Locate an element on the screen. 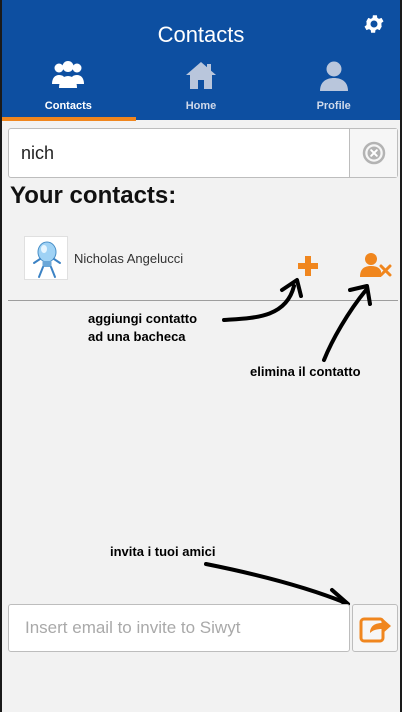  invite-send-button is located at coordinates (375, 628).